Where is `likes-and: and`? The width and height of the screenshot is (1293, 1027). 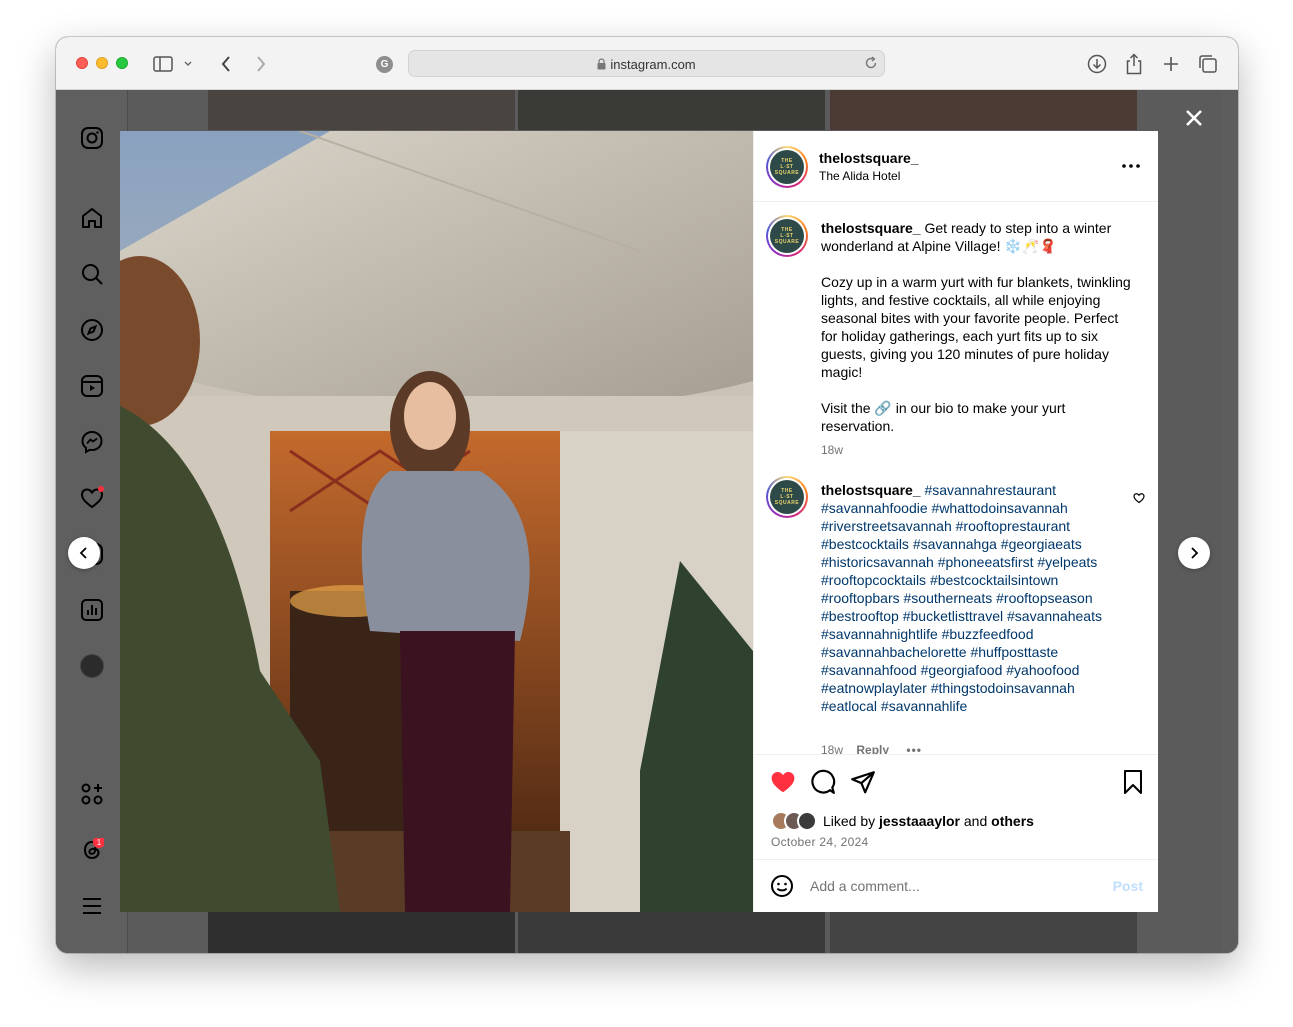
likes-and: and is located at coordinates (975, 821).